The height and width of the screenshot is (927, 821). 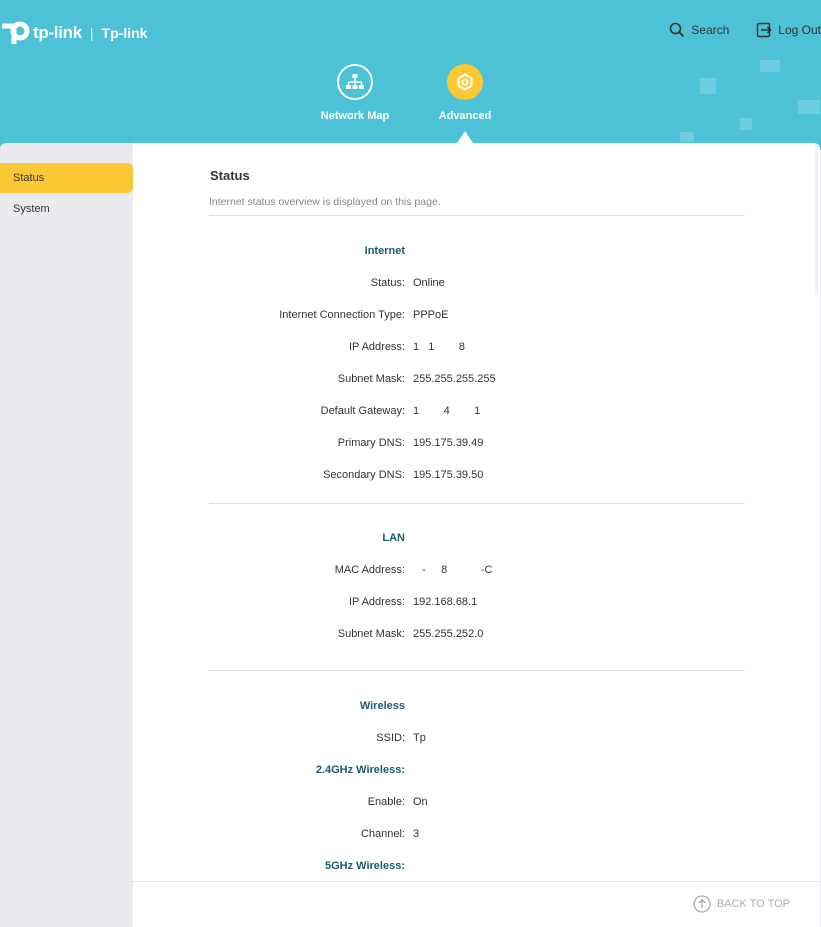 What do you see at coordinates (476, 739) in the screenshot?
I see `row-ssid: SSID: Tp` at bounding box center [476, 739].